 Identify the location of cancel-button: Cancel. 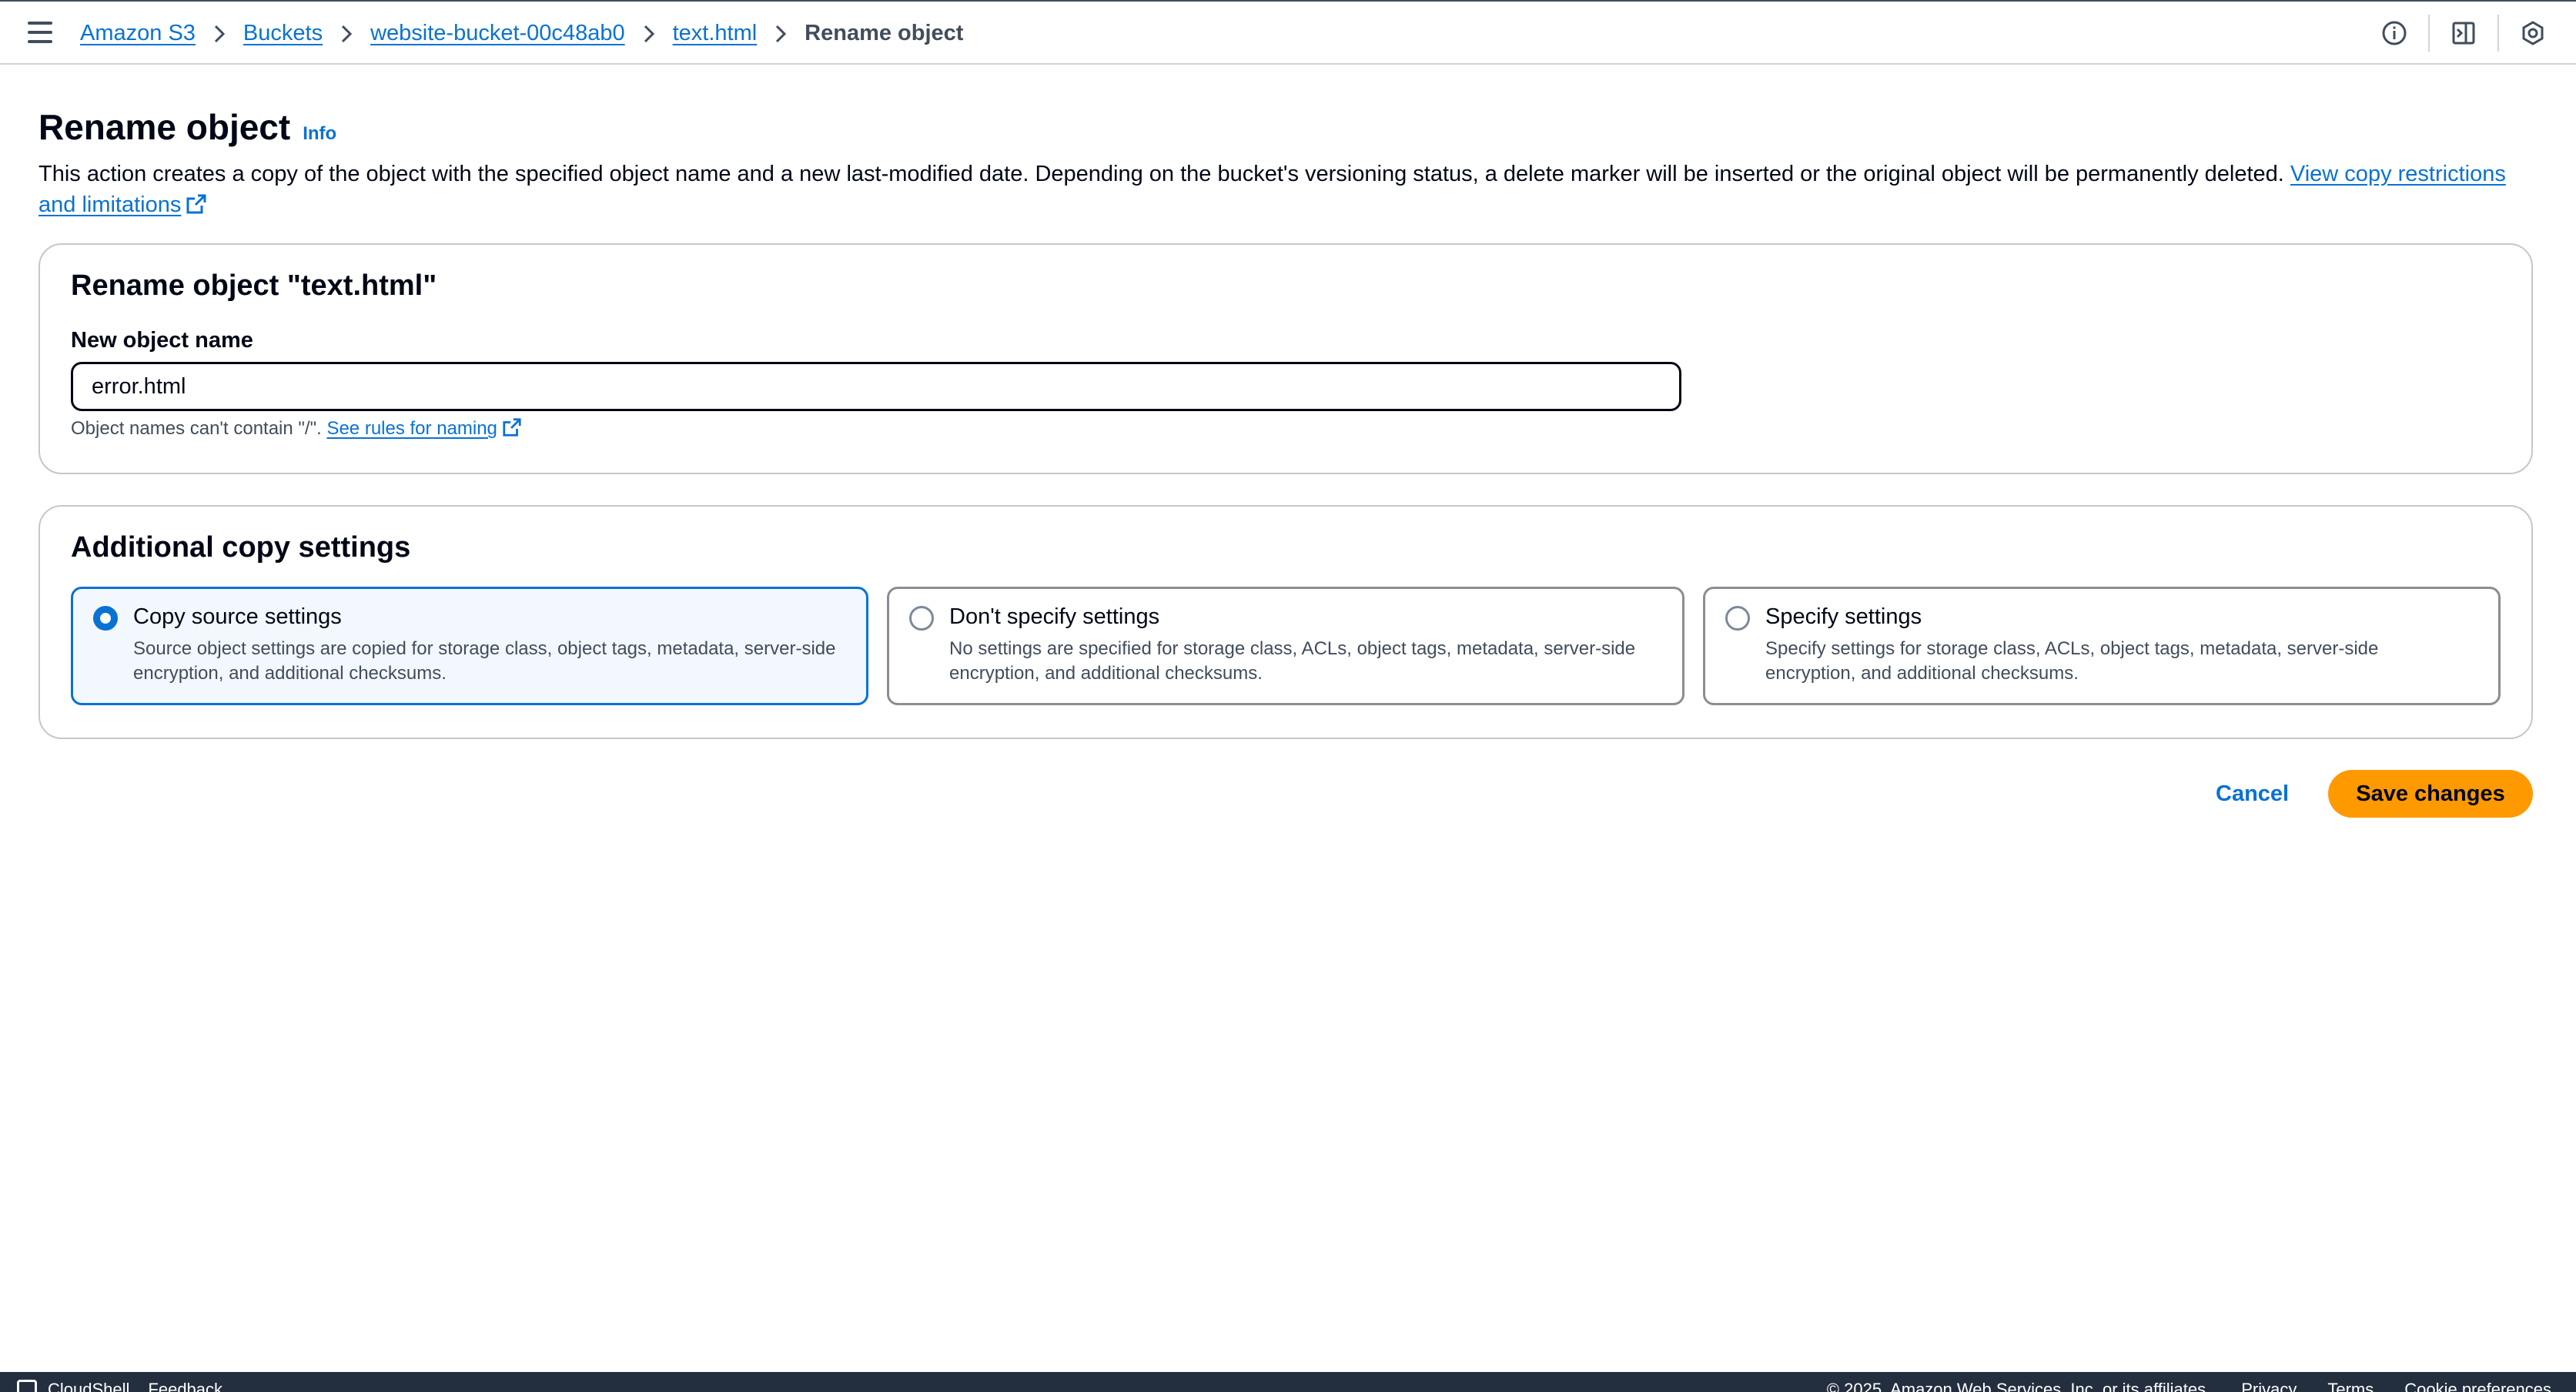
(2252, 794).